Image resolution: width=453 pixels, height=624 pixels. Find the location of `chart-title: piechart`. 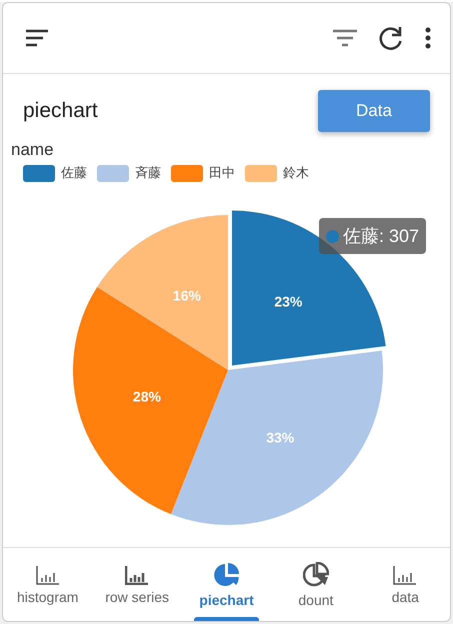

chart-title: piechart is located at coordinates (60, 111).